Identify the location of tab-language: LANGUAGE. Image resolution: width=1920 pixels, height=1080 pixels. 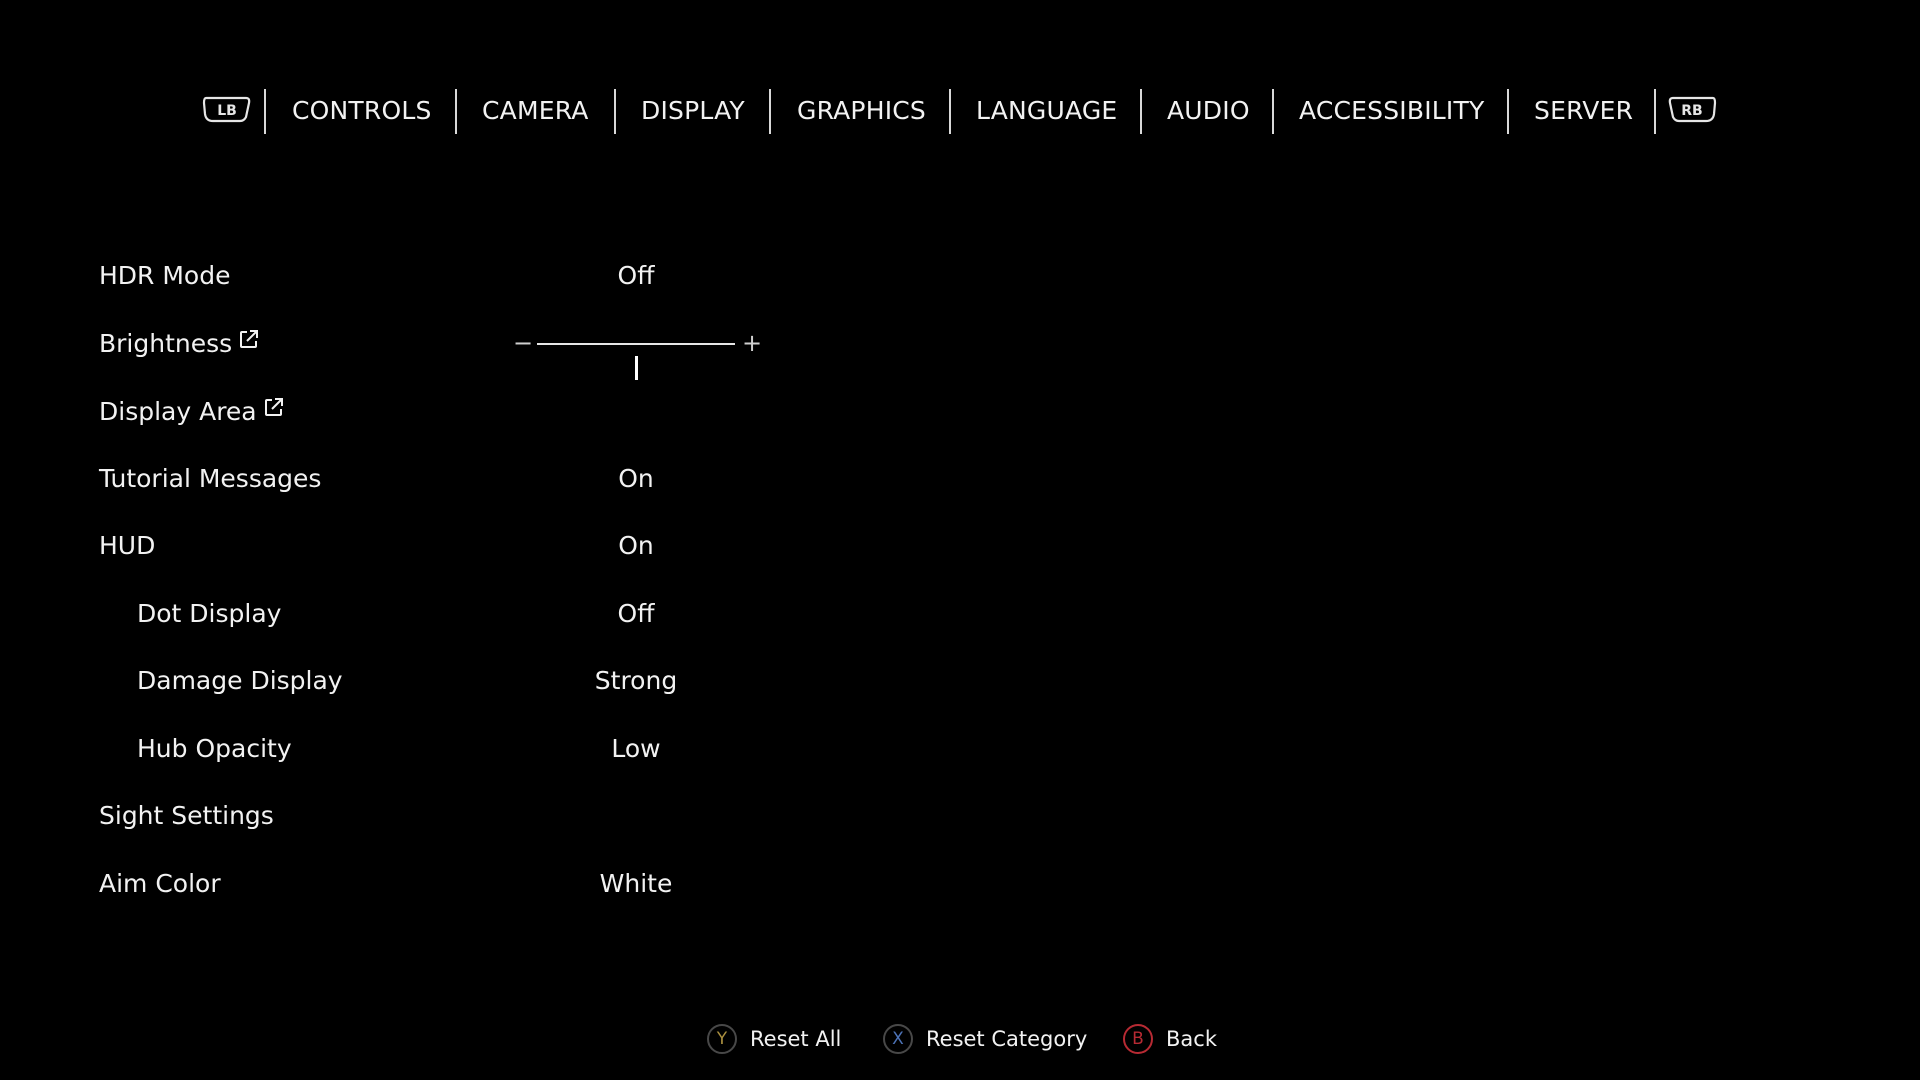
(1046, 111).